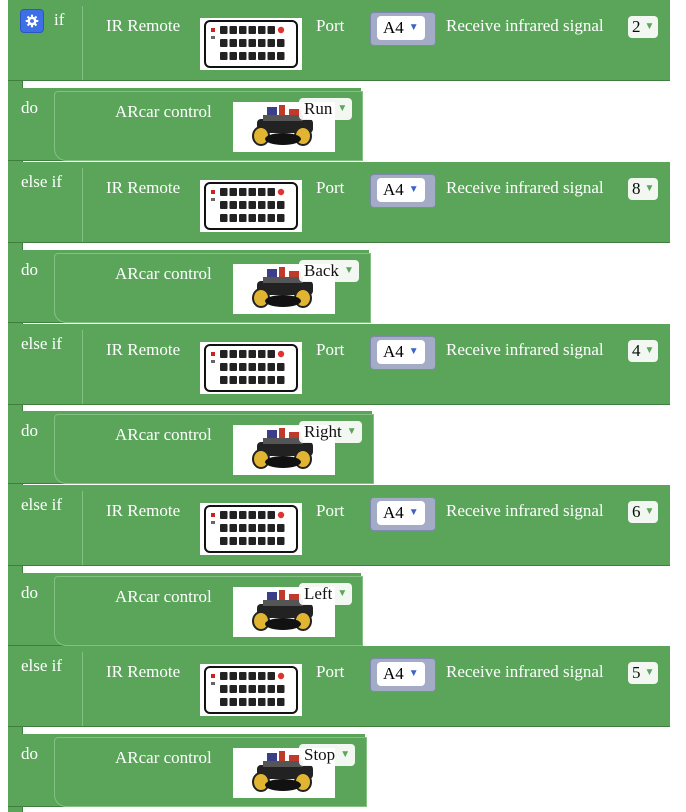 The height and width of the screenshot is (812, 686). Describe the element at coordinates (636, 511) in the screenshot. I see `signal-value: 6` at that location.